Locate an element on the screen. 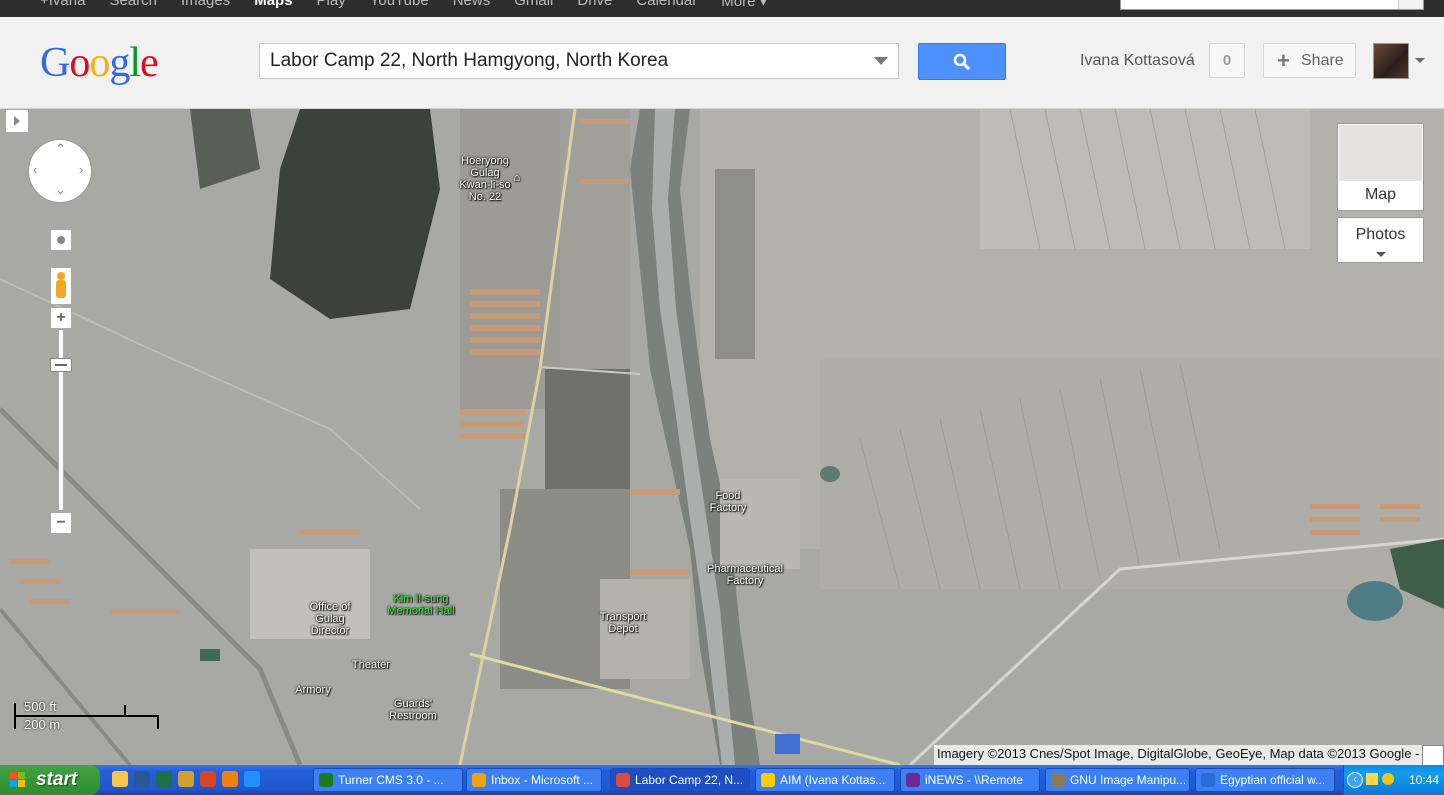  avatar is located at coordinates (1391, 61).